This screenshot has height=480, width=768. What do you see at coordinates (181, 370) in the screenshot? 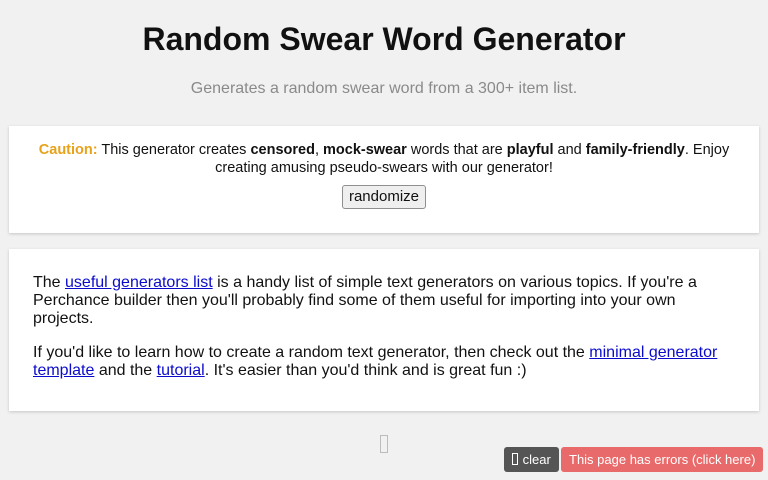
I see `tutorial-link: tutorial` at bounding box center [181, 370].